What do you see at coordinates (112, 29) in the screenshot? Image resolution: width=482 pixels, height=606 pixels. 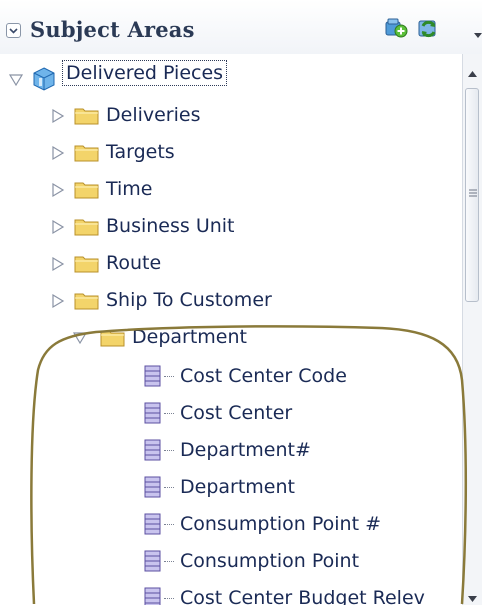 I see `panel-title: Subject Areas` at bounding box center [112, 29].